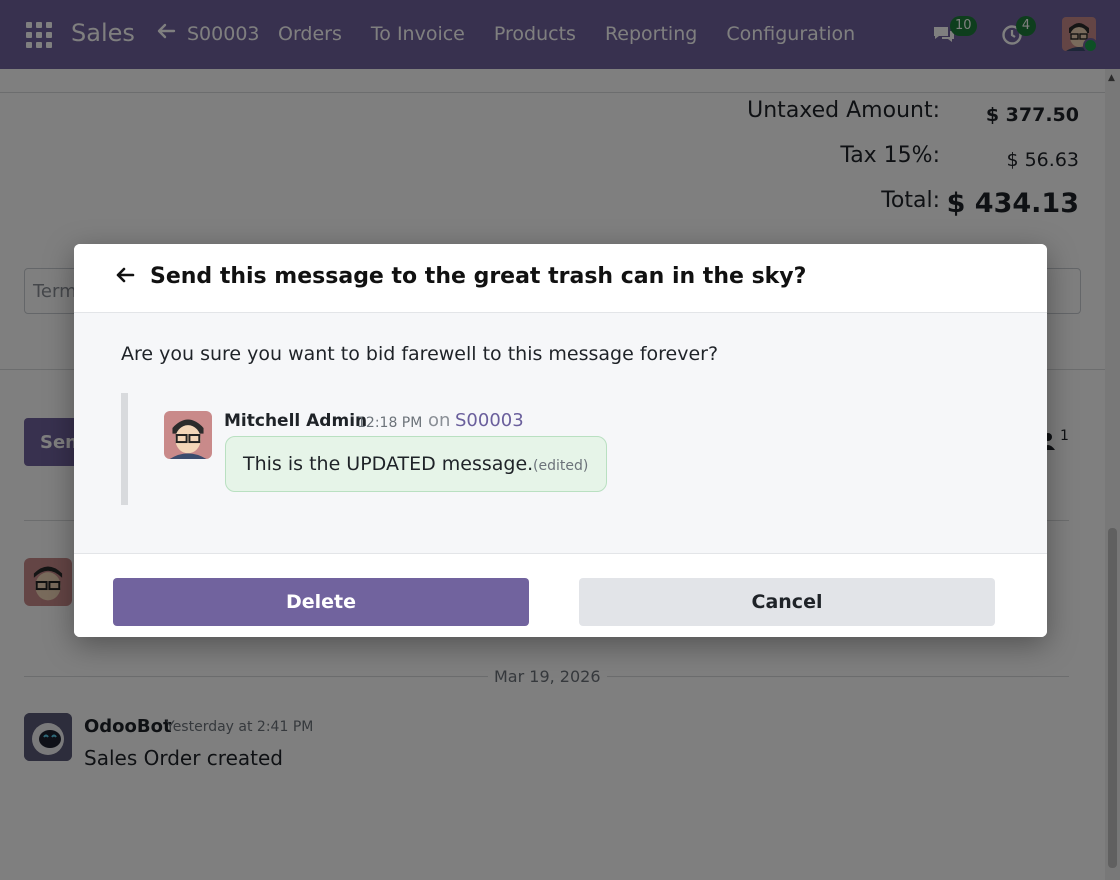  What do you see at coordinates (124, 449) in the screenshot?
I see `quote-bar` at bounding box center [124, 449].